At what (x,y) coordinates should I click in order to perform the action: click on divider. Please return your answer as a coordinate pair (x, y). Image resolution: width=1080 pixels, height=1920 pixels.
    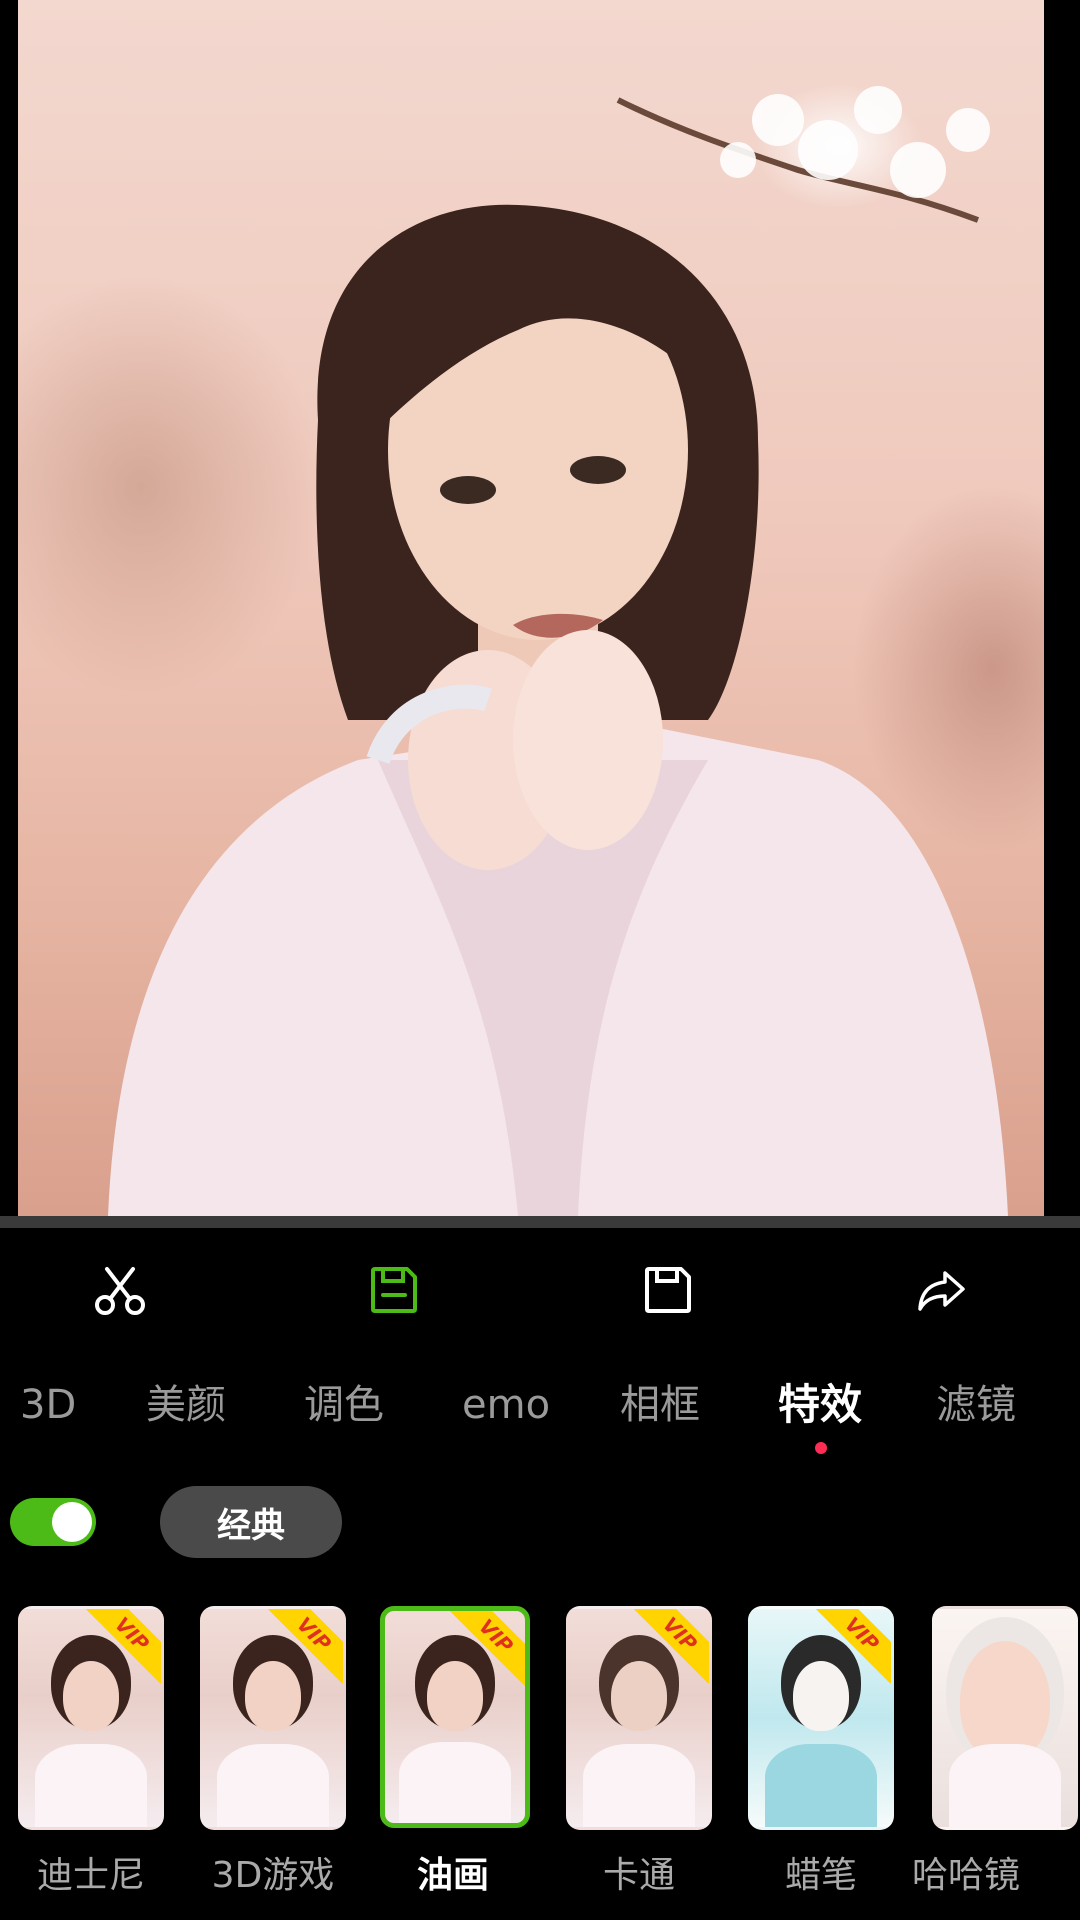
    Looking at the image, I should click on (540, 1222).